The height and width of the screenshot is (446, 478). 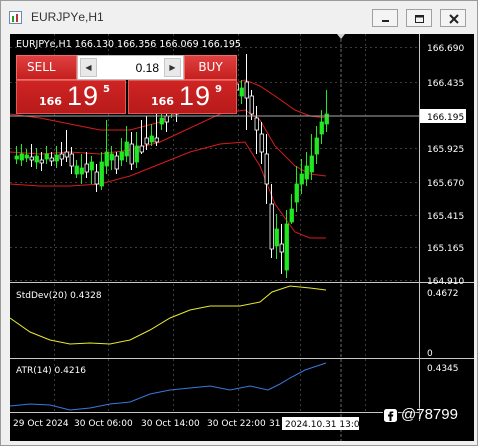 What do you see at coordinates (445, 150) in the screenshot?
I see `price-tick: 165.925` at bounding box center [445, 150].